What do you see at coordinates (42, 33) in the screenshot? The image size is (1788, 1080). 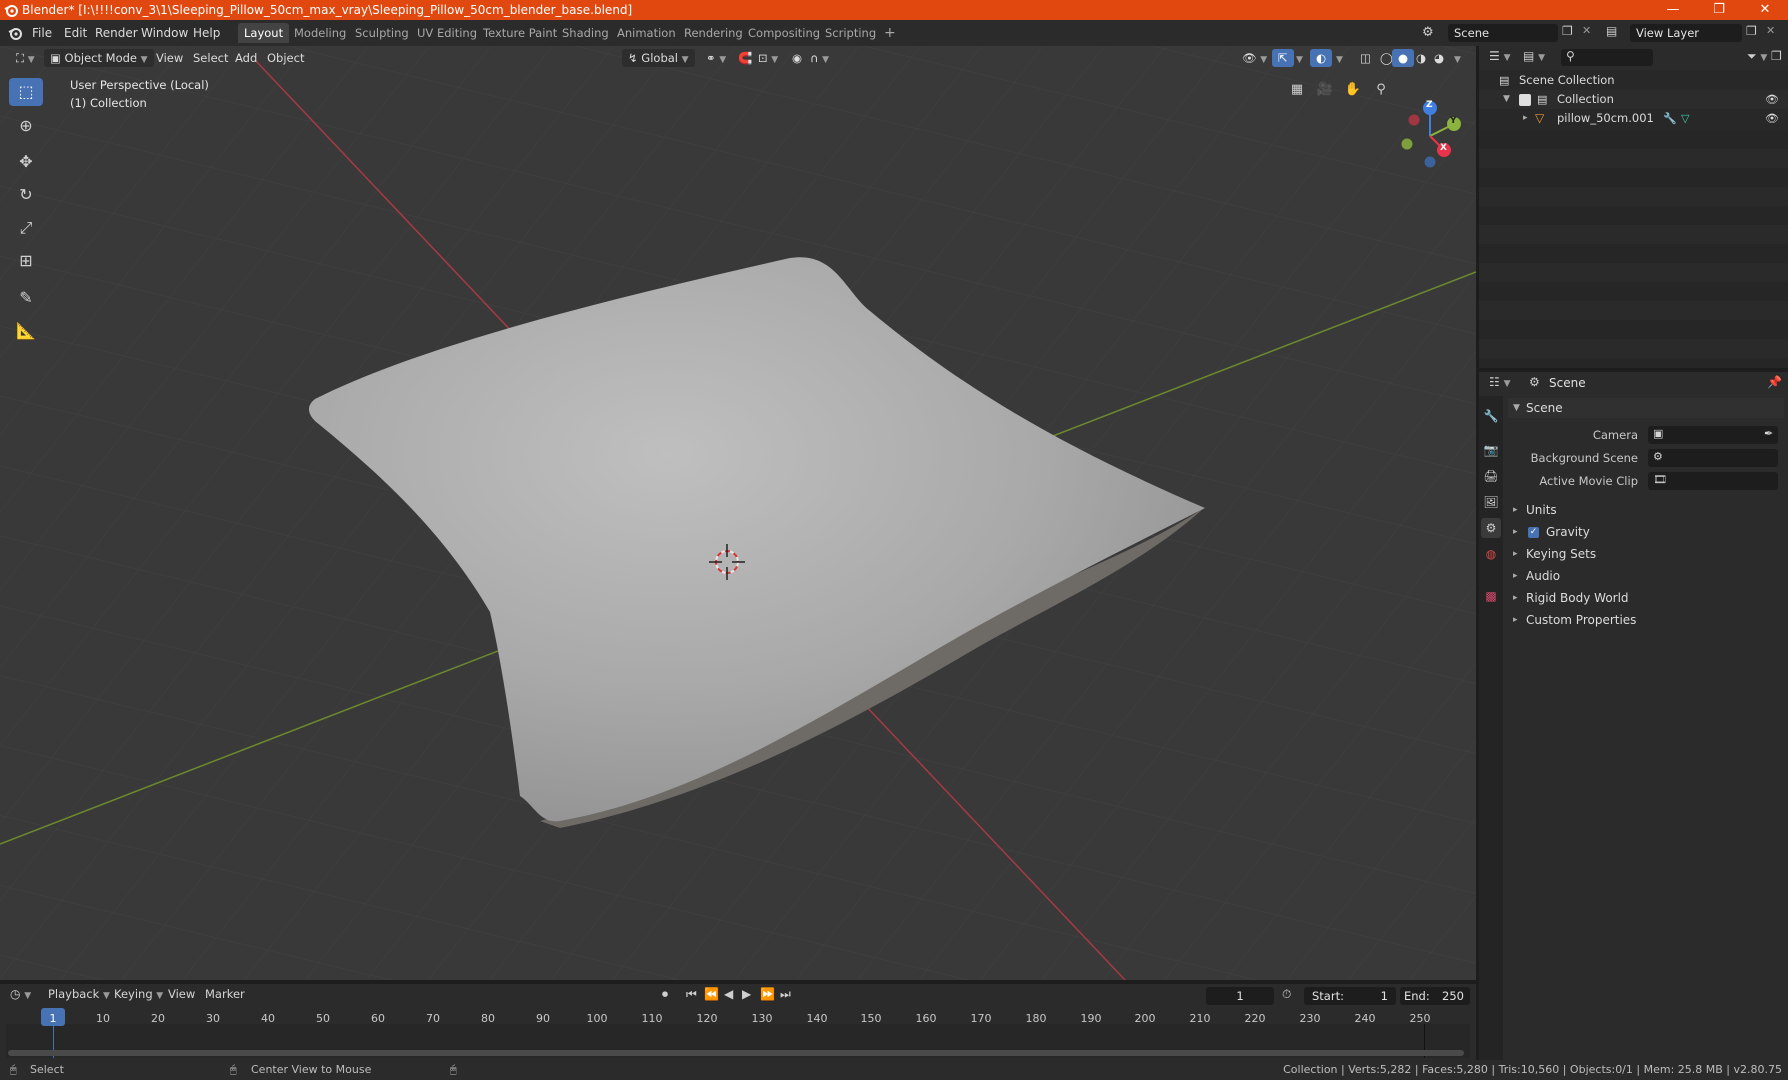 I see `menu-file: File` at bounding box center [42, 33].